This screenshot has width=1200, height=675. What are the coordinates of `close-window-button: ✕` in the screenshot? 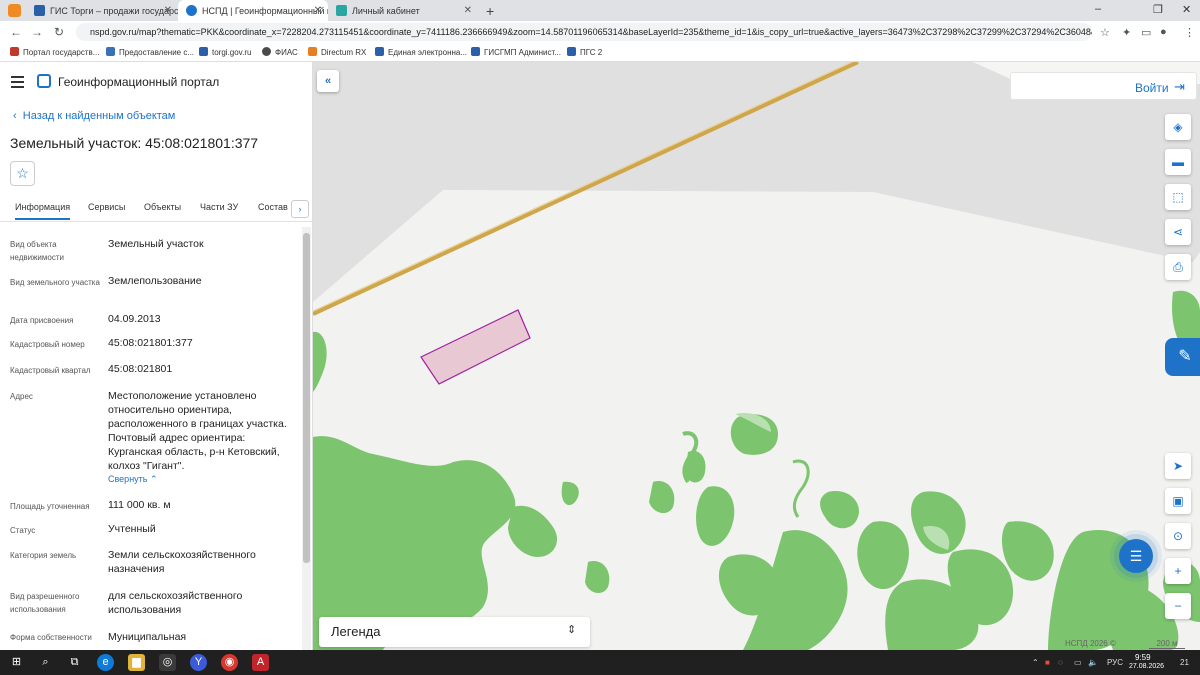 It's located at (1186, 9).